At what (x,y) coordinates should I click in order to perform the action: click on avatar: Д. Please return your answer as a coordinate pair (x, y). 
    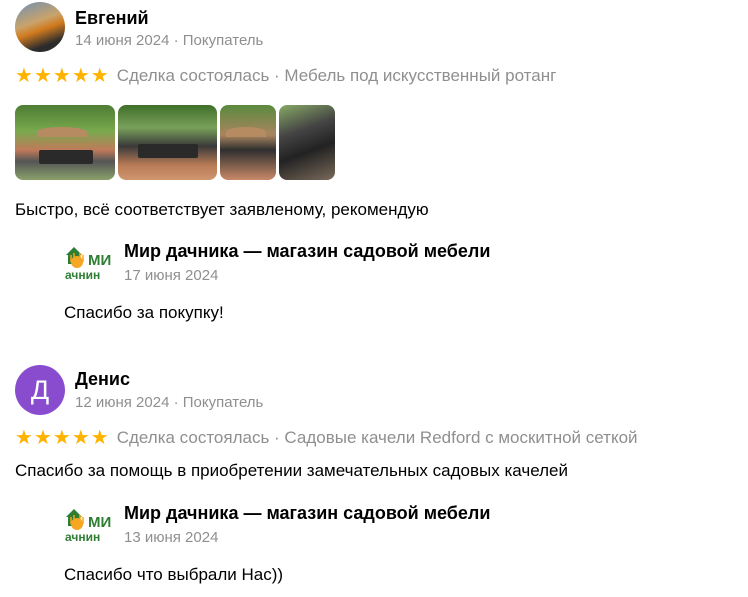
    Looking at the image, I should click on (40, 390).